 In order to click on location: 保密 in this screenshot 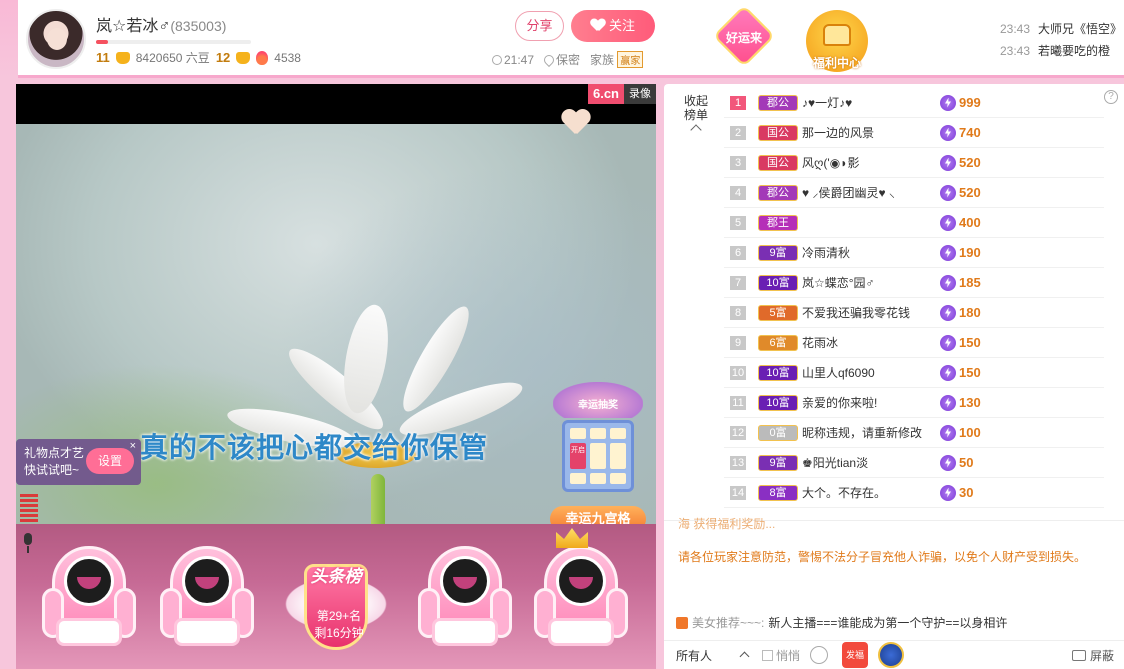, I will do `click(568, 60)`.